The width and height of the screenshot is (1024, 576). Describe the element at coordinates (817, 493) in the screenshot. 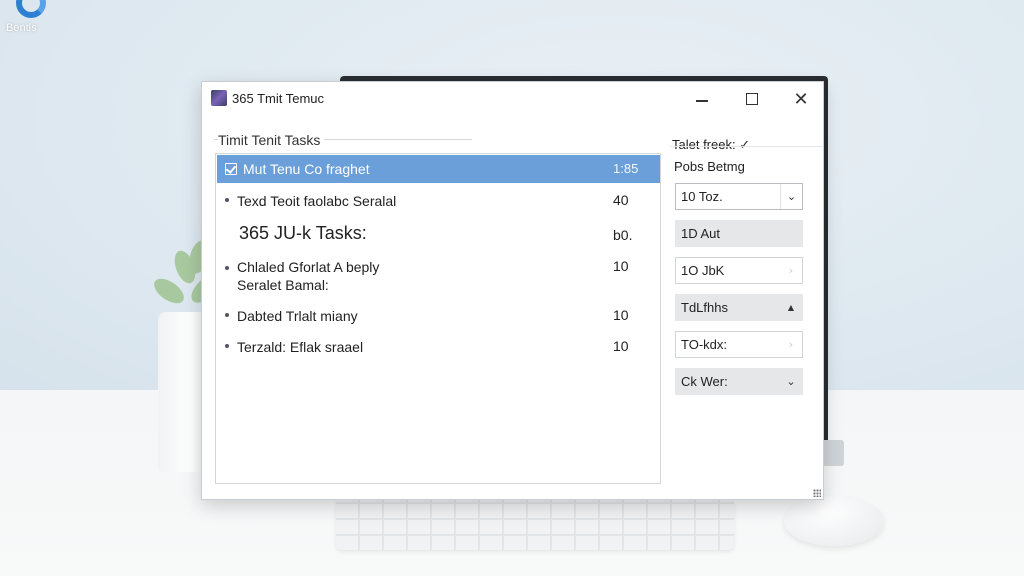

I see `resize-grip-icon` at that location.